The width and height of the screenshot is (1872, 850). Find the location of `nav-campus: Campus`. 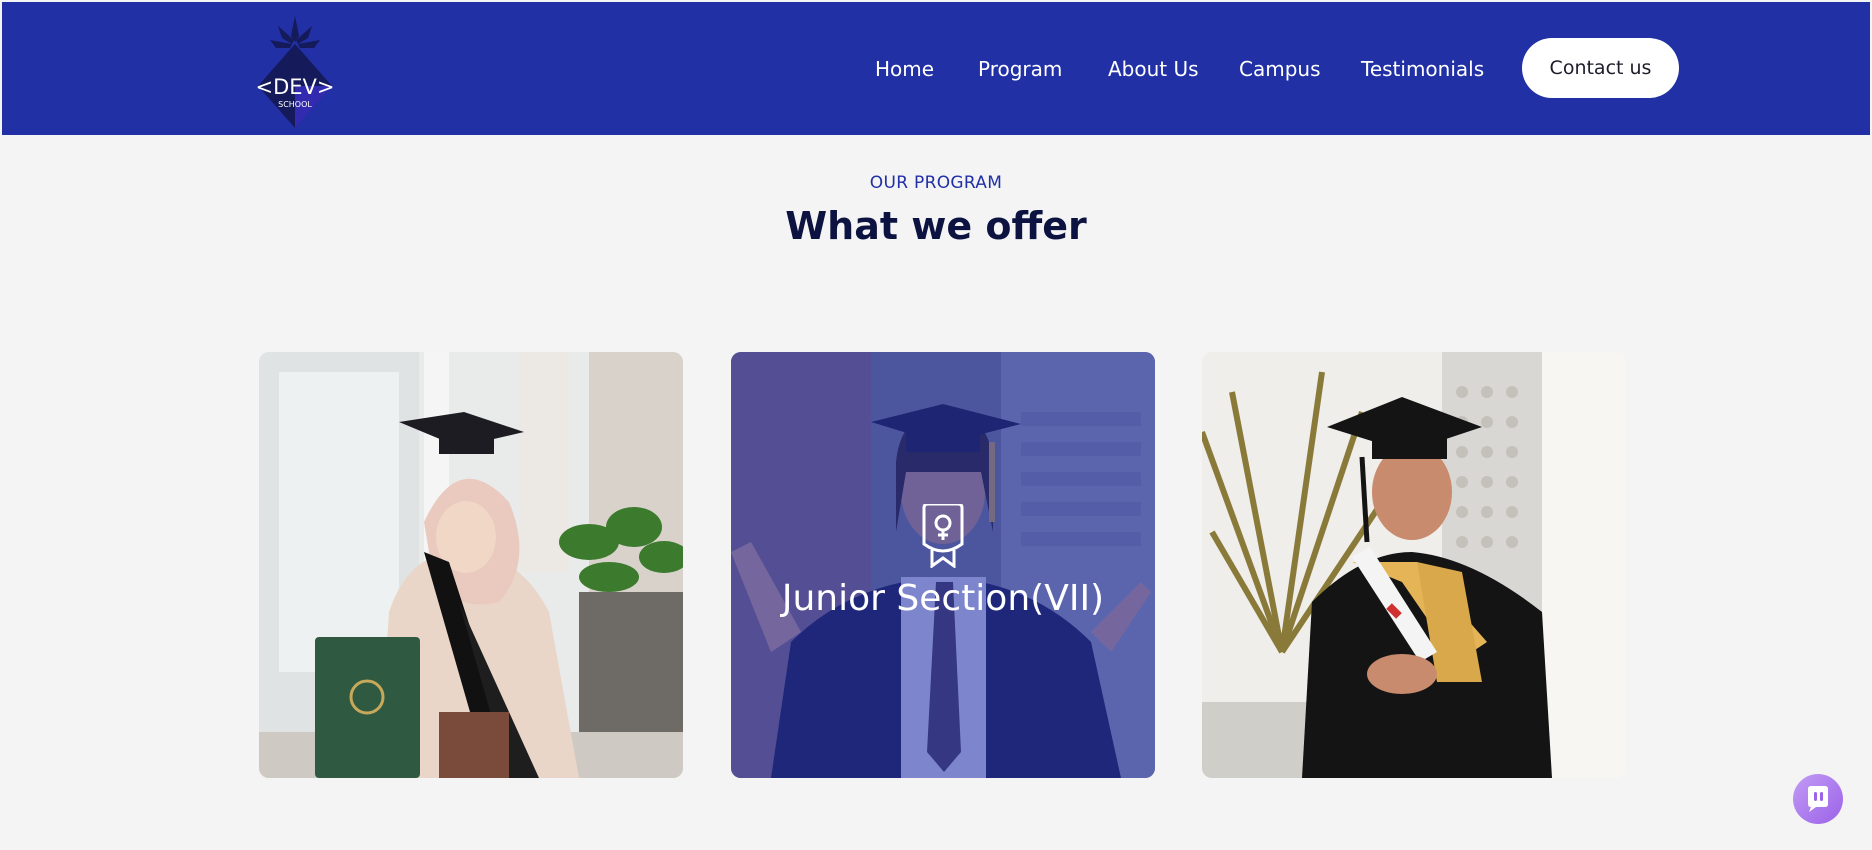

nav-campus: Campus is located at coordinates (1280, 69).